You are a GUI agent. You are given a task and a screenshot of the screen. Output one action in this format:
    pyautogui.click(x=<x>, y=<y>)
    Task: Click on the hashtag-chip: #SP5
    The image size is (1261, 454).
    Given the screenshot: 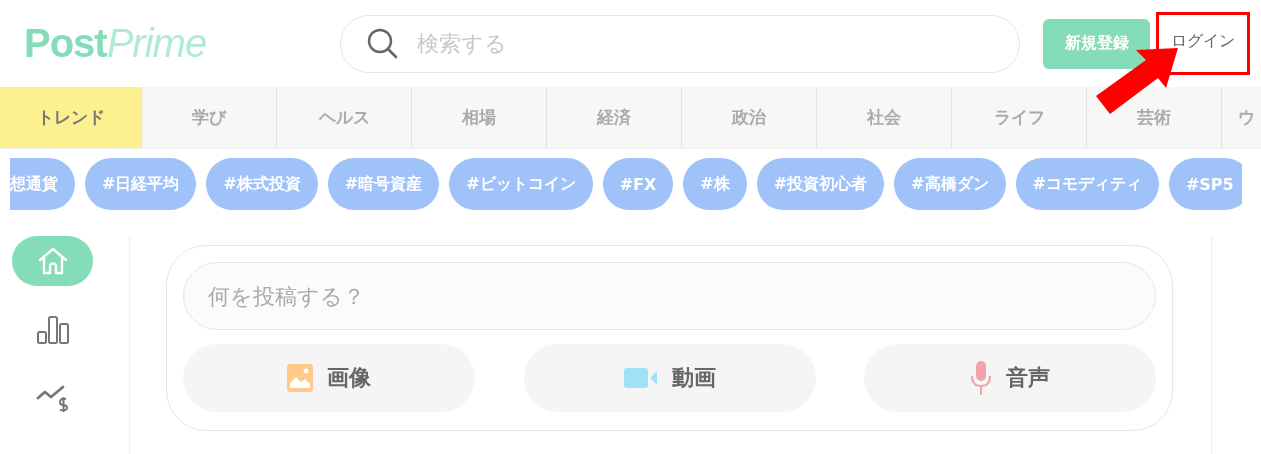 What is the action you would take?
    pyautogui.click(x=1205, y=184)
    